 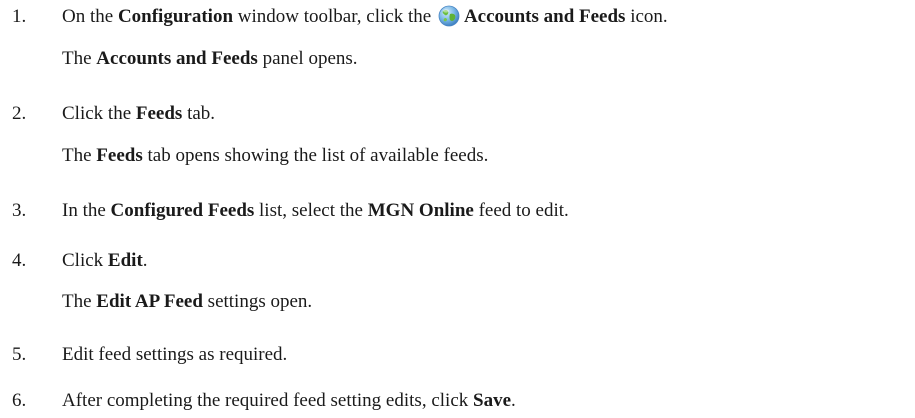 What do you see at coordinates (175, 16) in the screenshot?
I see `ui-term-configuration: Configuration` at bounding box center [175, 16].